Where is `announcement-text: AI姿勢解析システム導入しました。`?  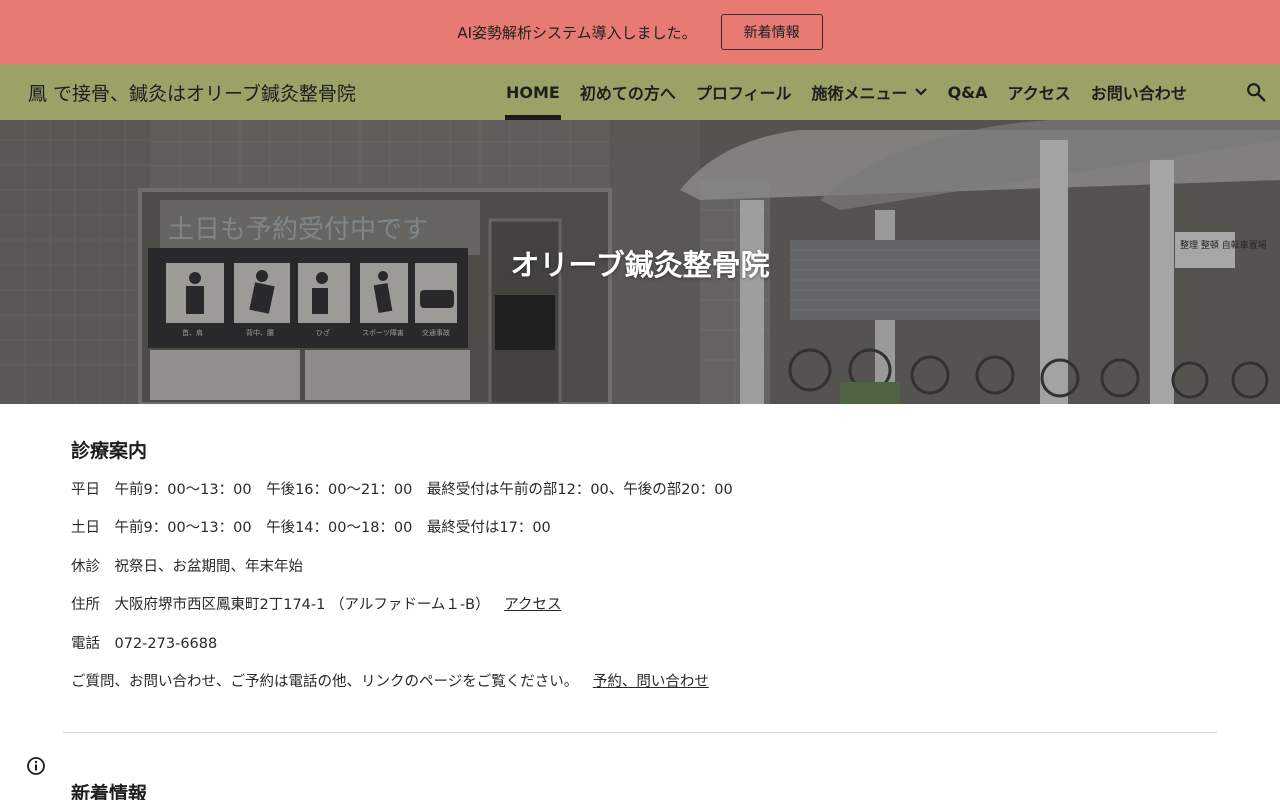
announcement-text: AI姿勢解析システム導入しました。 is located at coordinates (577, 32).